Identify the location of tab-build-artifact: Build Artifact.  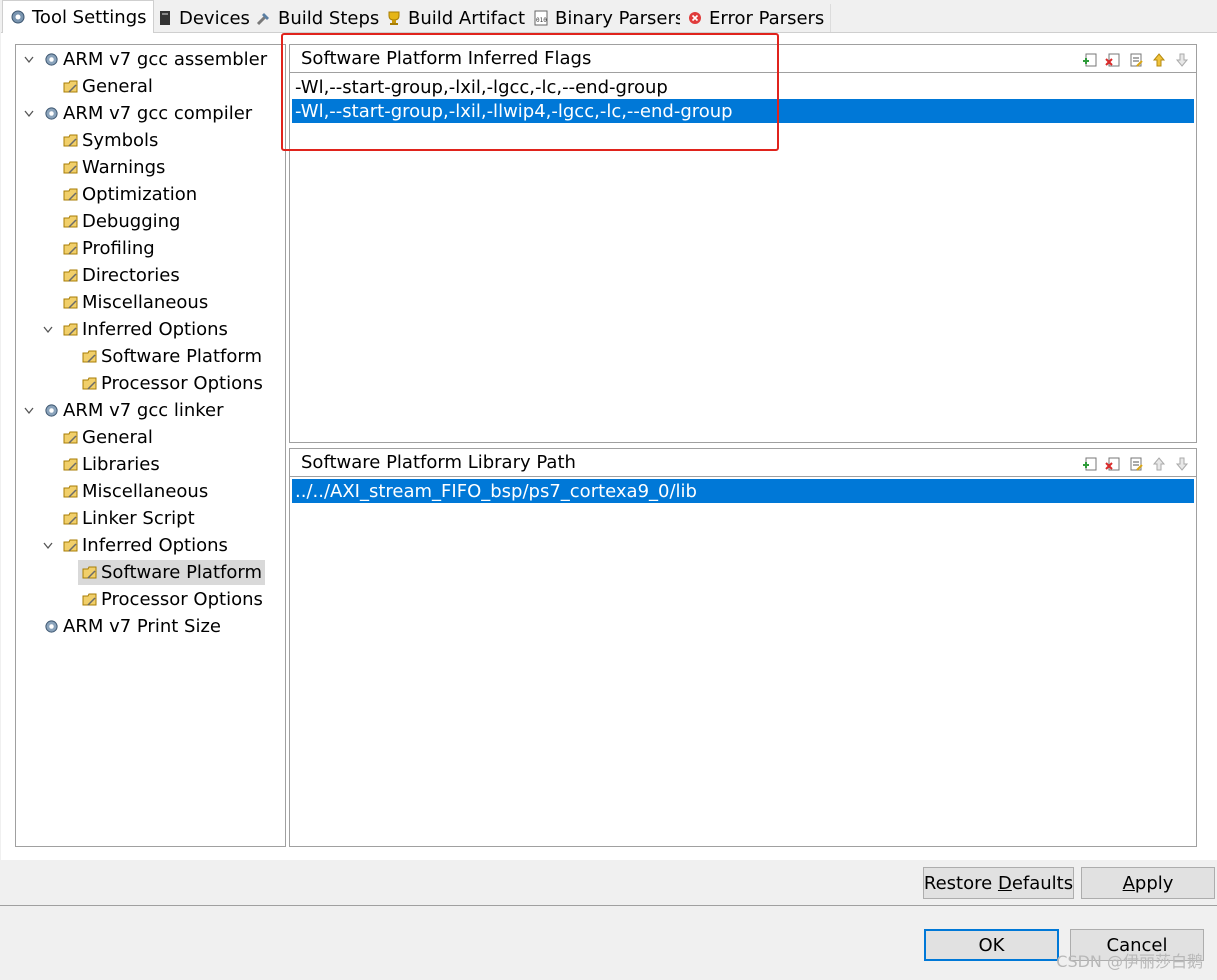
(455, 18).